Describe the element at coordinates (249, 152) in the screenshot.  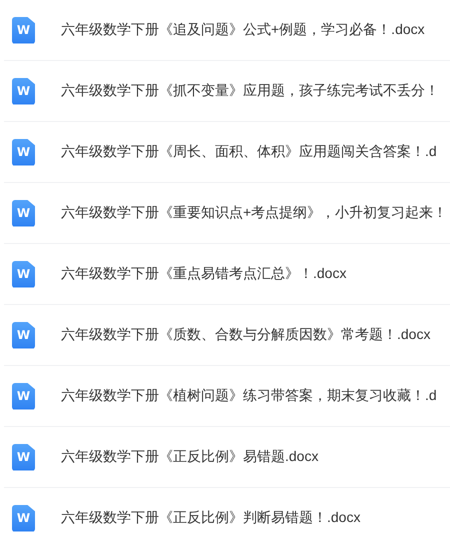
I see `file-name: 六年级数学下册《周长、面积、体积》应用题闯关含答案！.d` at that location.